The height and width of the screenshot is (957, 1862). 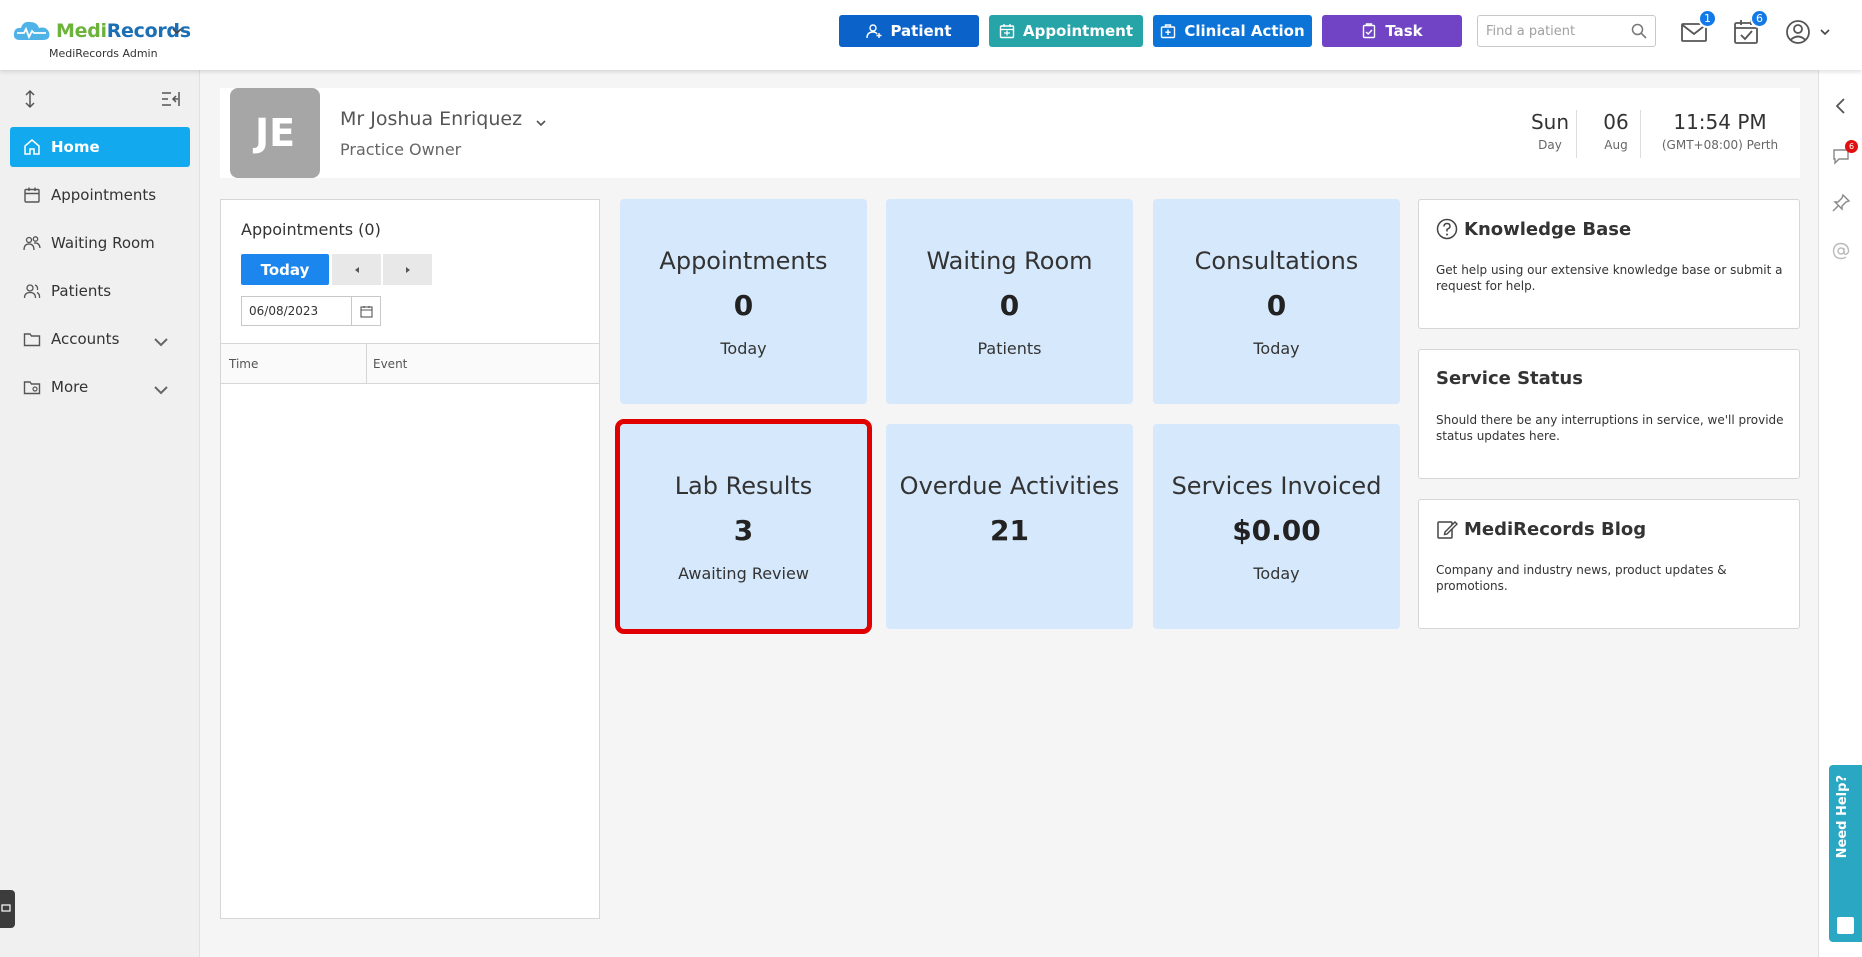 I want to click on user-menu-button, so click(x=1799, y=32).